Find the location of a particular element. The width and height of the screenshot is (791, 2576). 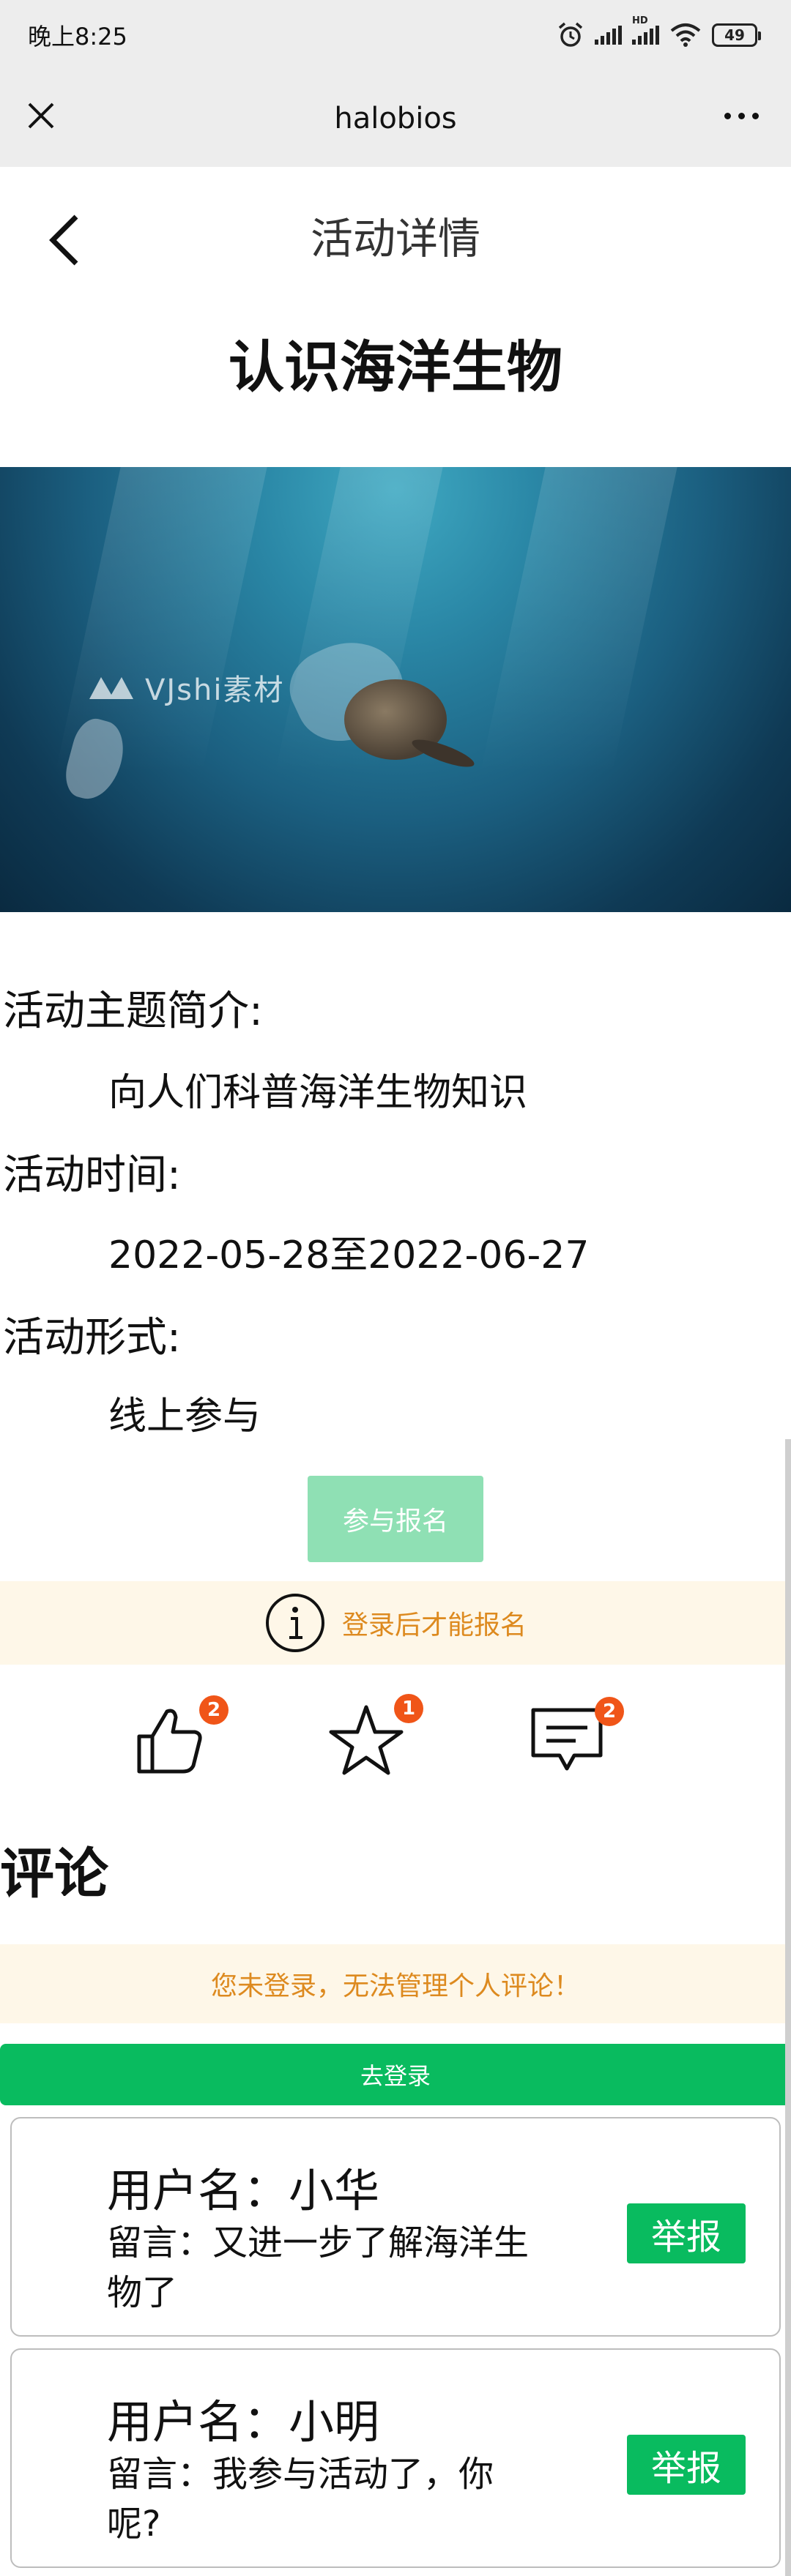

signal-icon is located at coordinates (608, 35).